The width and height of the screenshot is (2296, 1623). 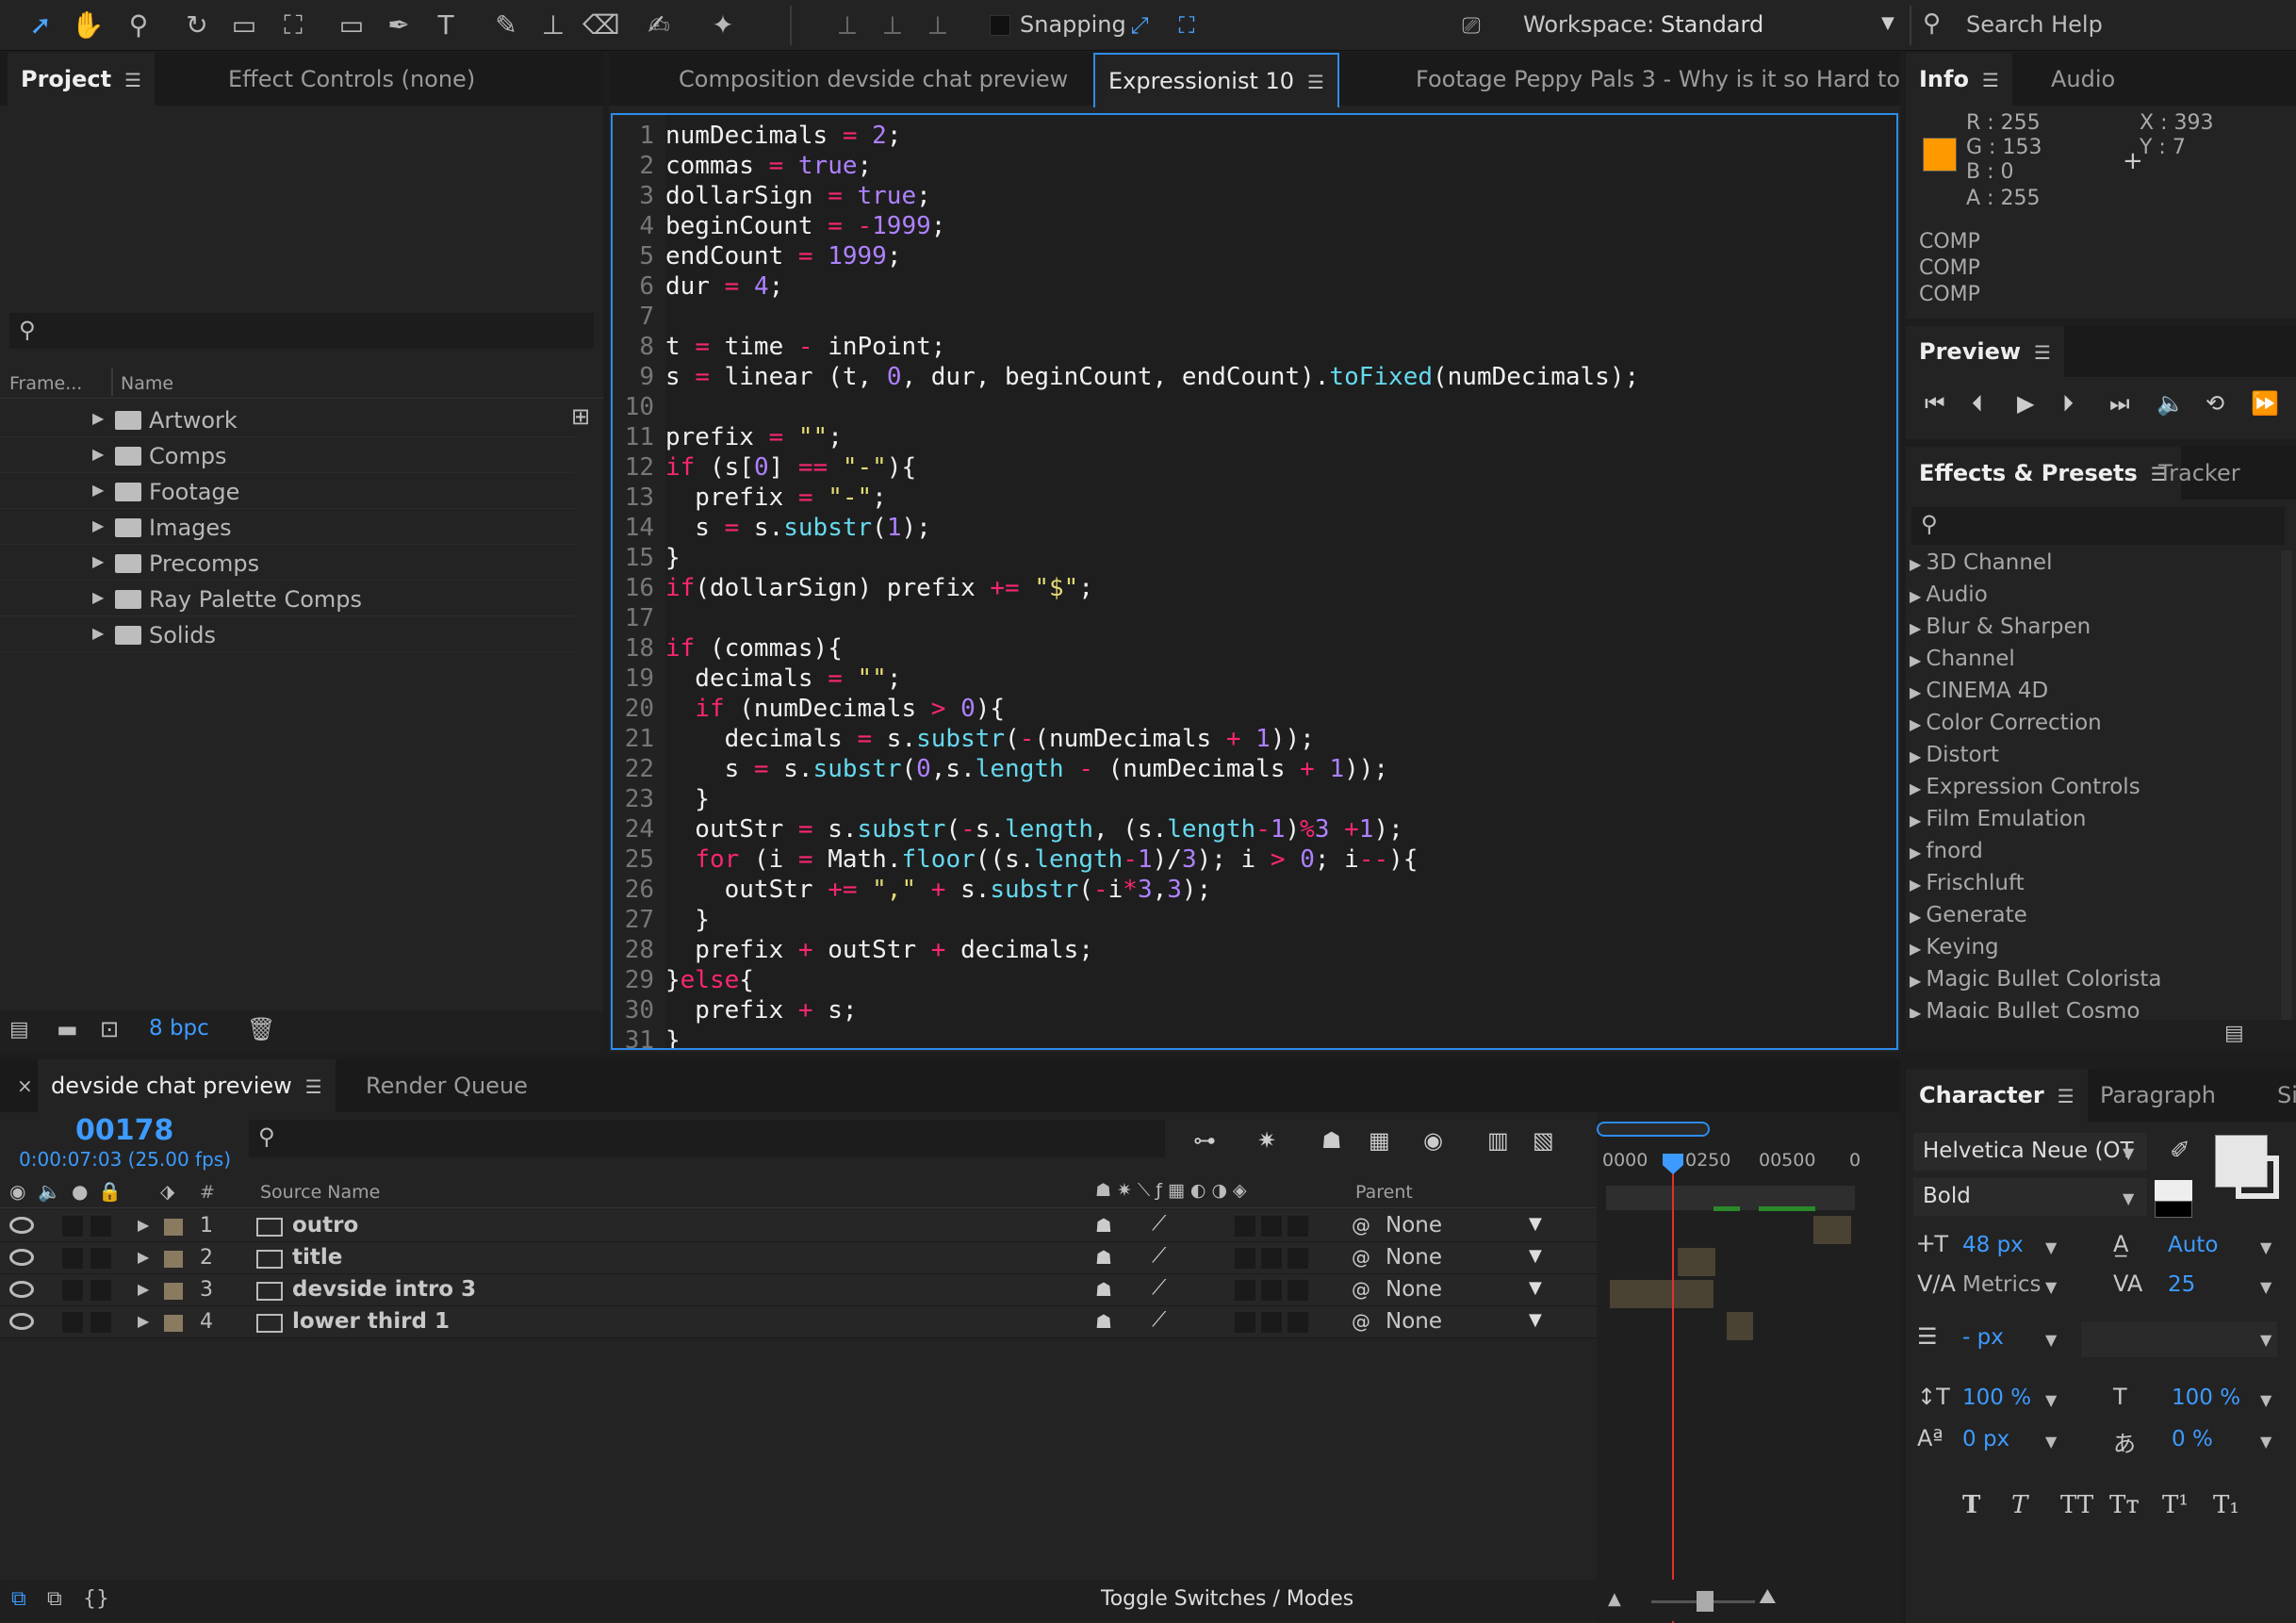 I want to click on effect-category: ▶ CINEMA 4D, so click(x=2093, y=691).